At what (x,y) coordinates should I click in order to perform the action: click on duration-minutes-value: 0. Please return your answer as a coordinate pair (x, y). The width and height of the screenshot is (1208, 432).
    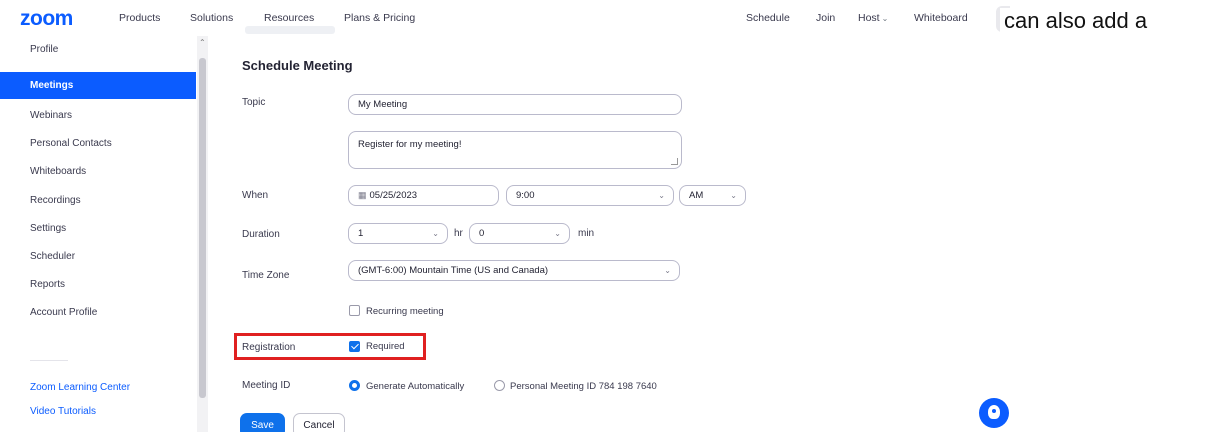
    Looking at the image, I should click on (482, 233).